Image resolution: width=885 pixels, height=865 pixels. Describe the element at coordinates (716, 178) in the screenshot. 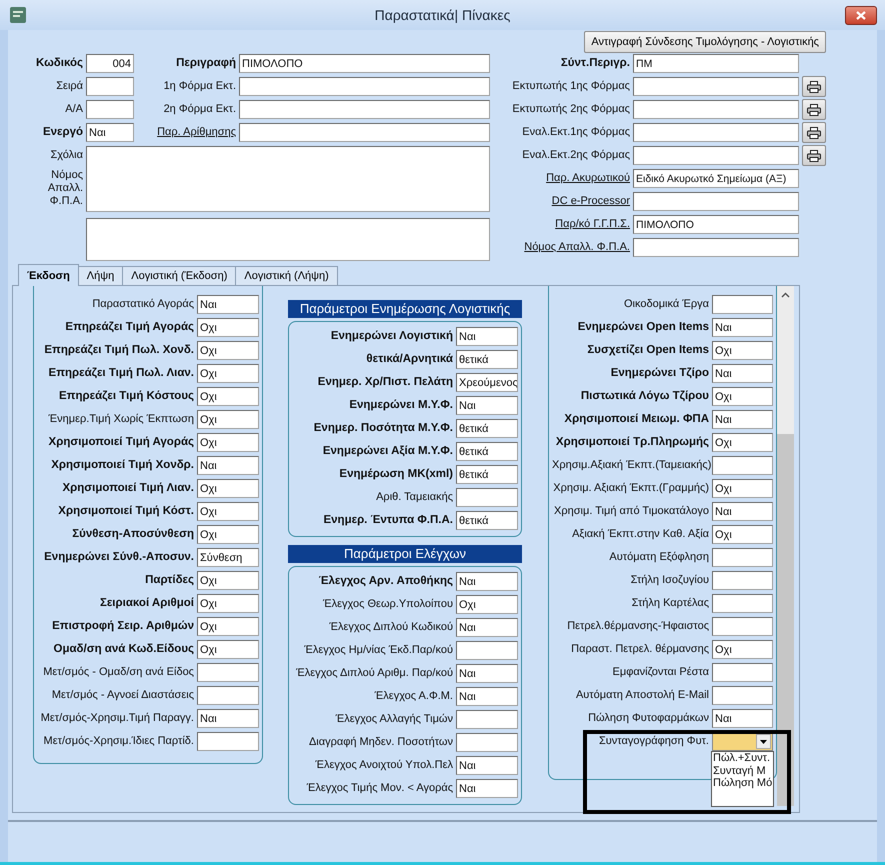

I see `input-field: Ειδικό Ακυρωτκό Σημείωμα (ΑΞ)` at that location.